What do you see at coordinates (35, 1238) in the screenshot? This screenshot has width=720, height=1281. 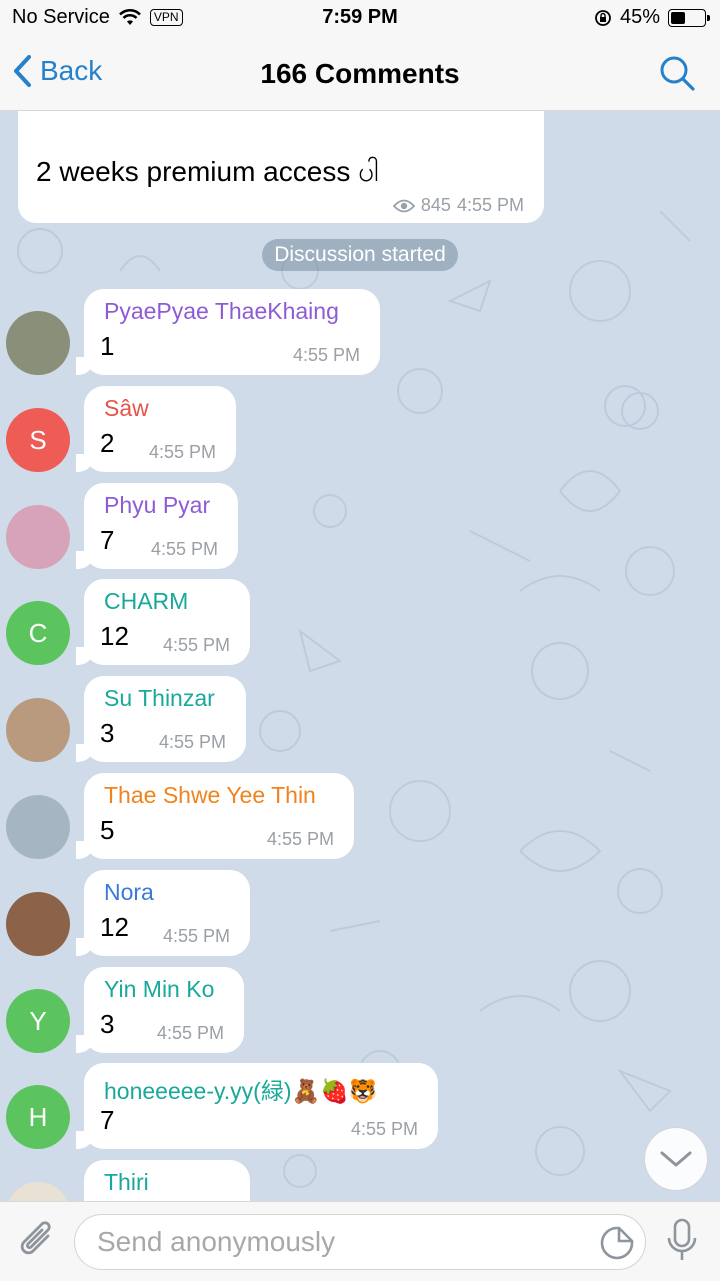 I see `paperclip-icon` at bounding box center [35, 1238].